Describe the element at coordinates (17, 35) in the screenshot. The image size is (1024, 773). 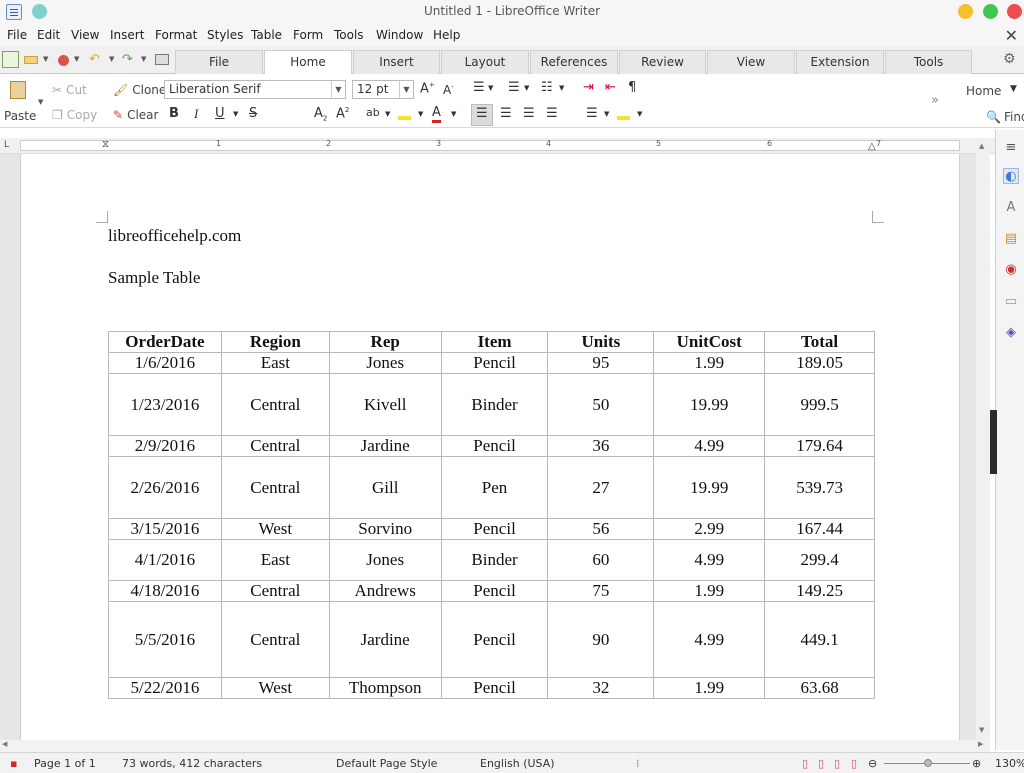
I see `menu-file: File` at that location.